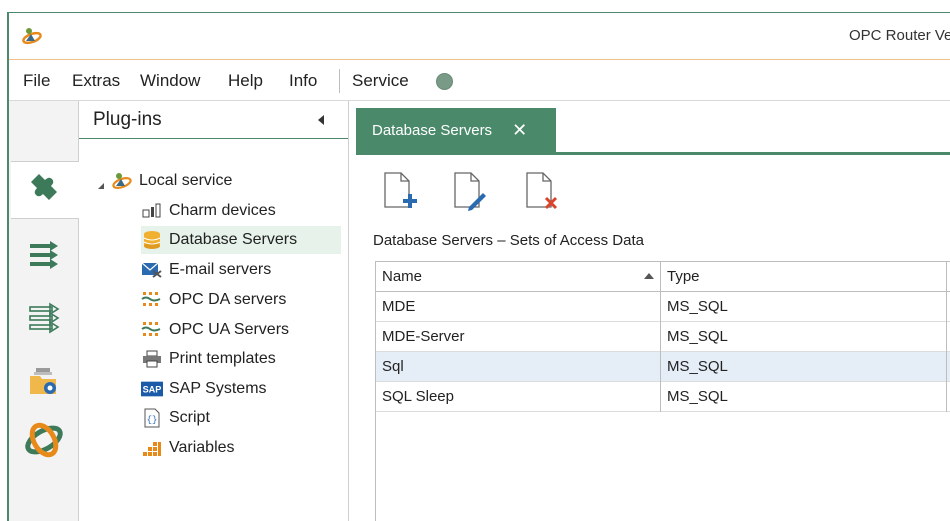  What do you see at coordinates (508, 240) in the screenshot?
I see `section-title: Database Servers – Sets of Access Data` at bounding box center [508, 240].